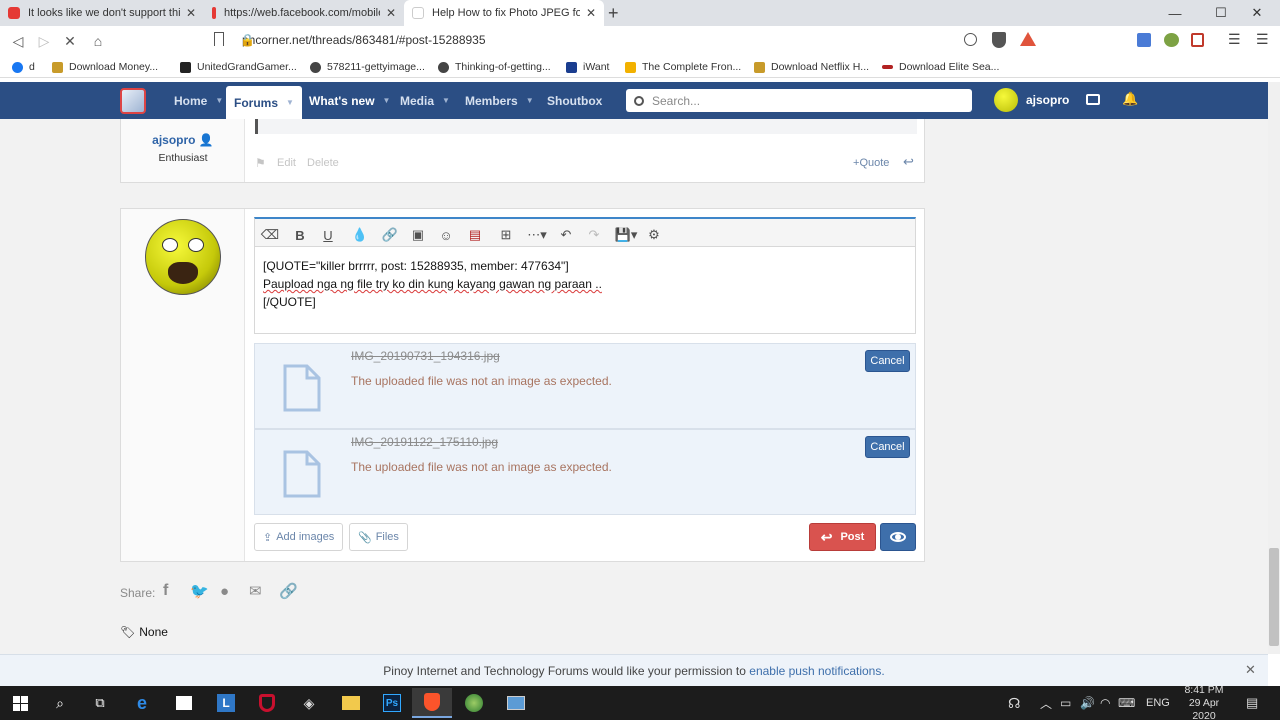 The width and height of the screenshot is (1280, 723). What do you see at coordinates (1105, 703) in the screenshot?
I see `wifi-icon: ◠` at bounding box center [1105, 703].